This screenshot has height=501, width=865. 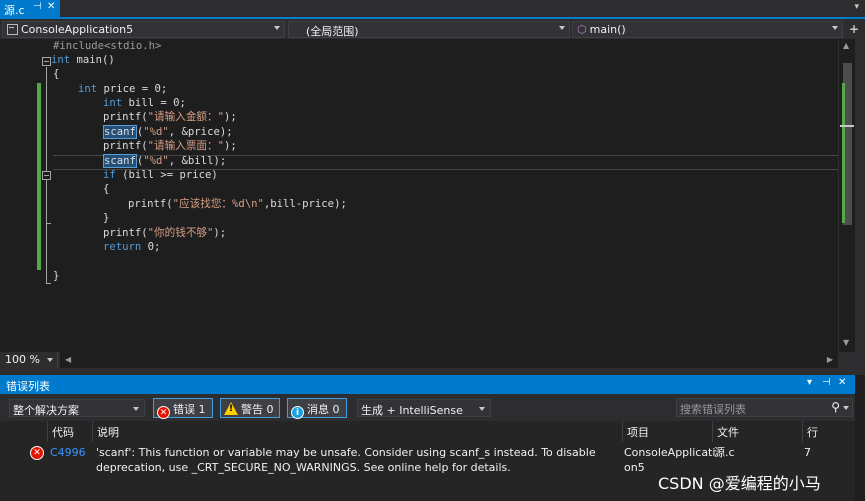 What do you see at coordinates (668, 431) in the screenshot?
I see `column-project: 项目` at bounding box center [668, 431].